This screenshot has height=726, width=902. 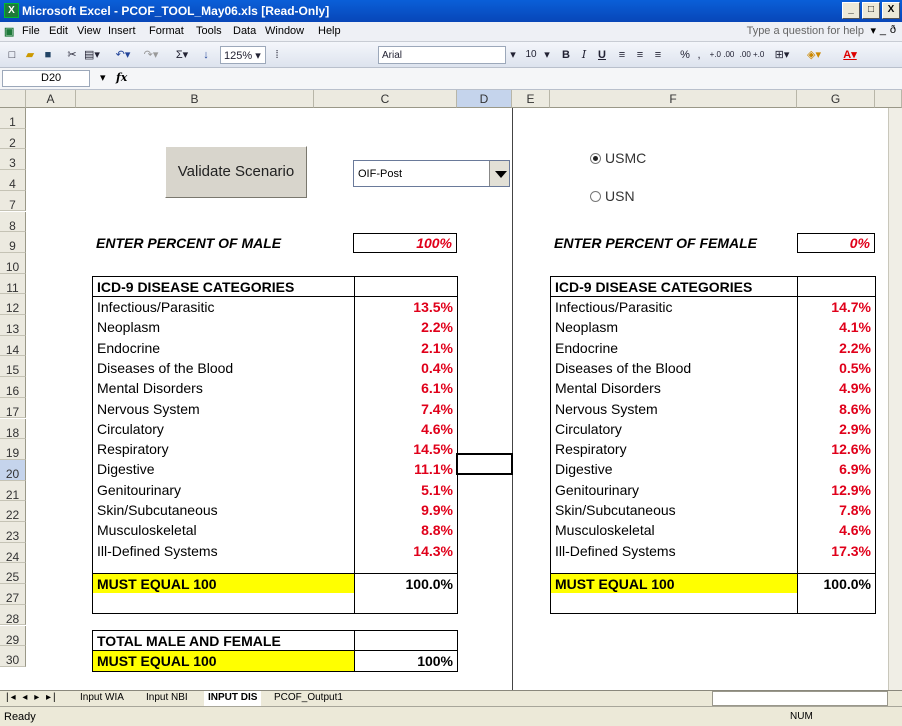 I want to click on sheet-tab-input-wia: Input WIA, so click(x=102, y=698).